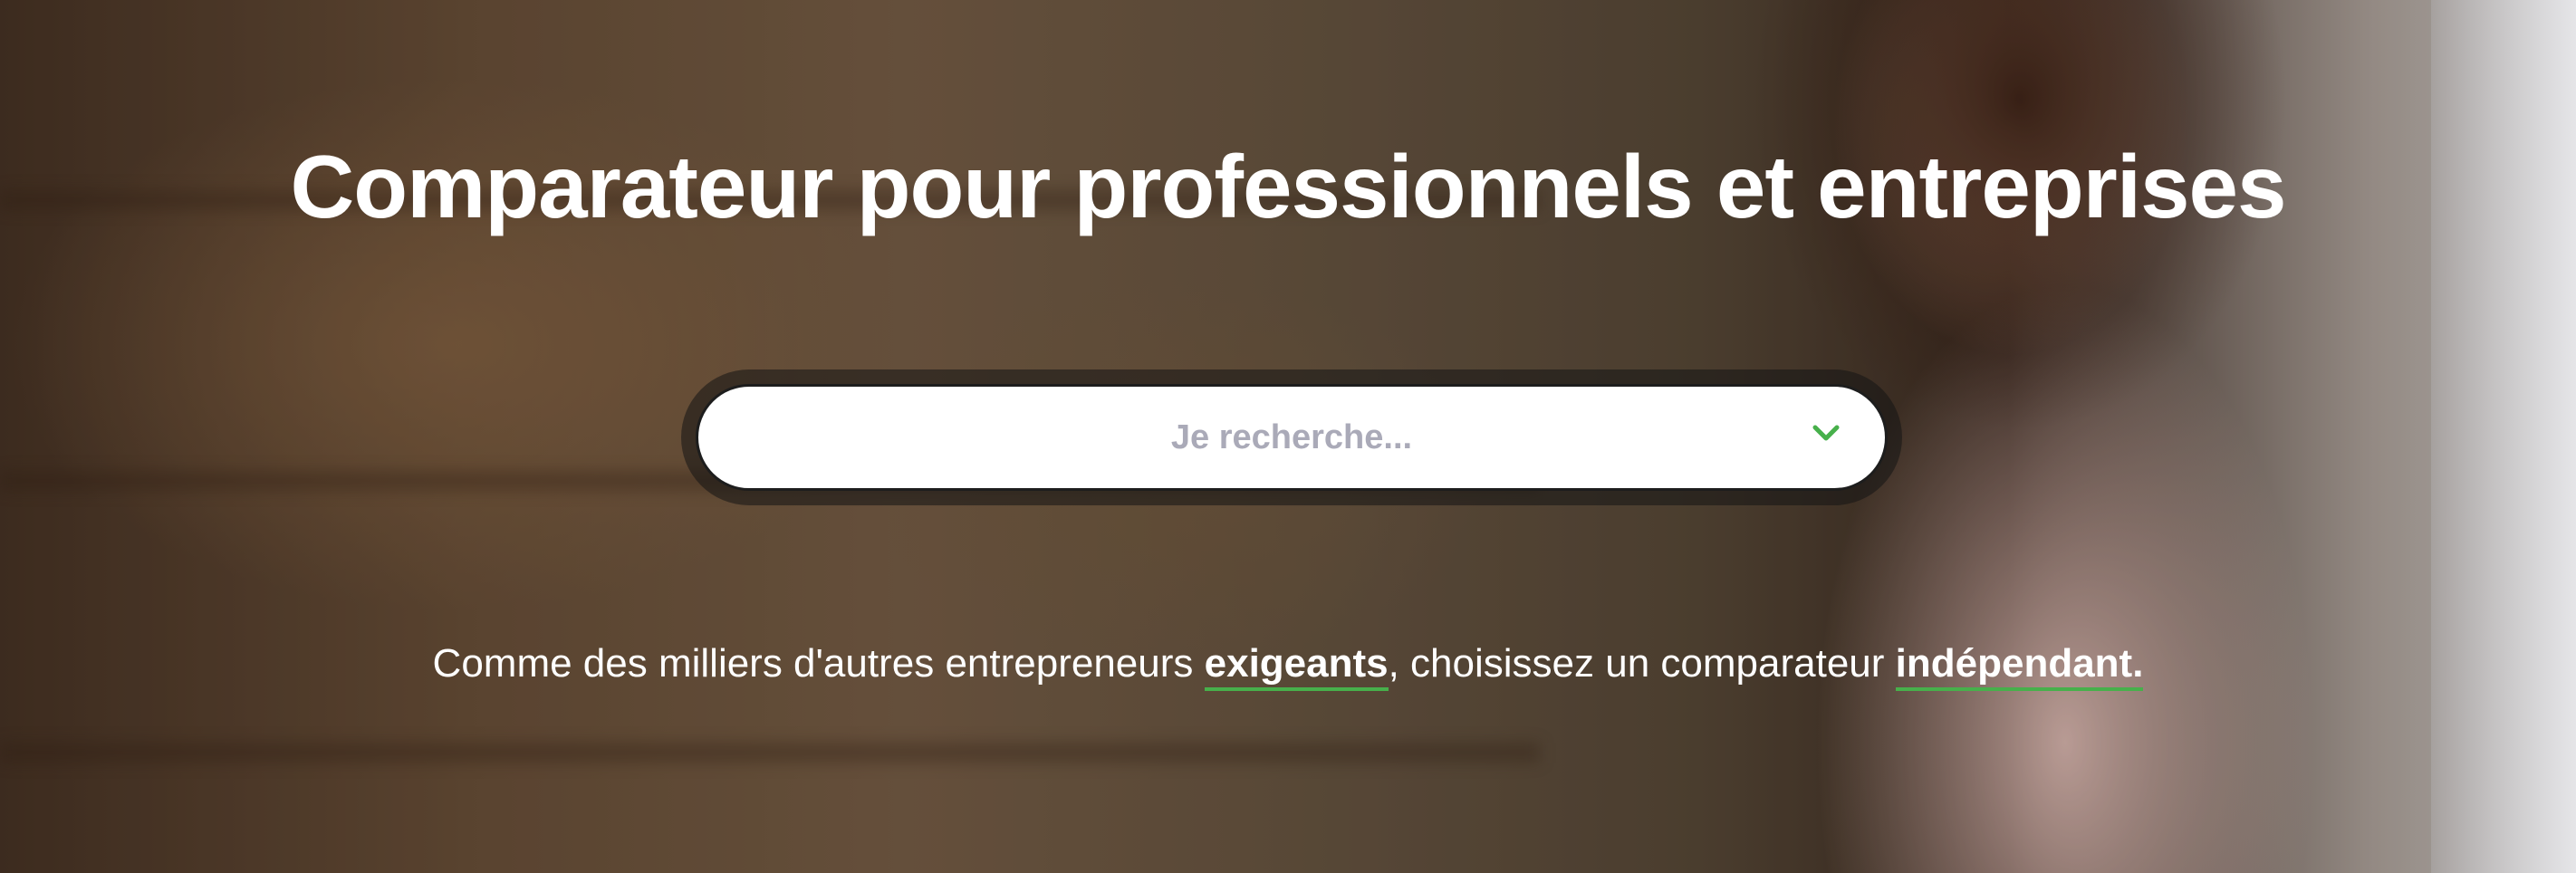  What do you see at coordinates (1642, 664) in the screenshot?
I see `tagline-text: , choisissez un comparateur` at bounding box center [1642, 664].